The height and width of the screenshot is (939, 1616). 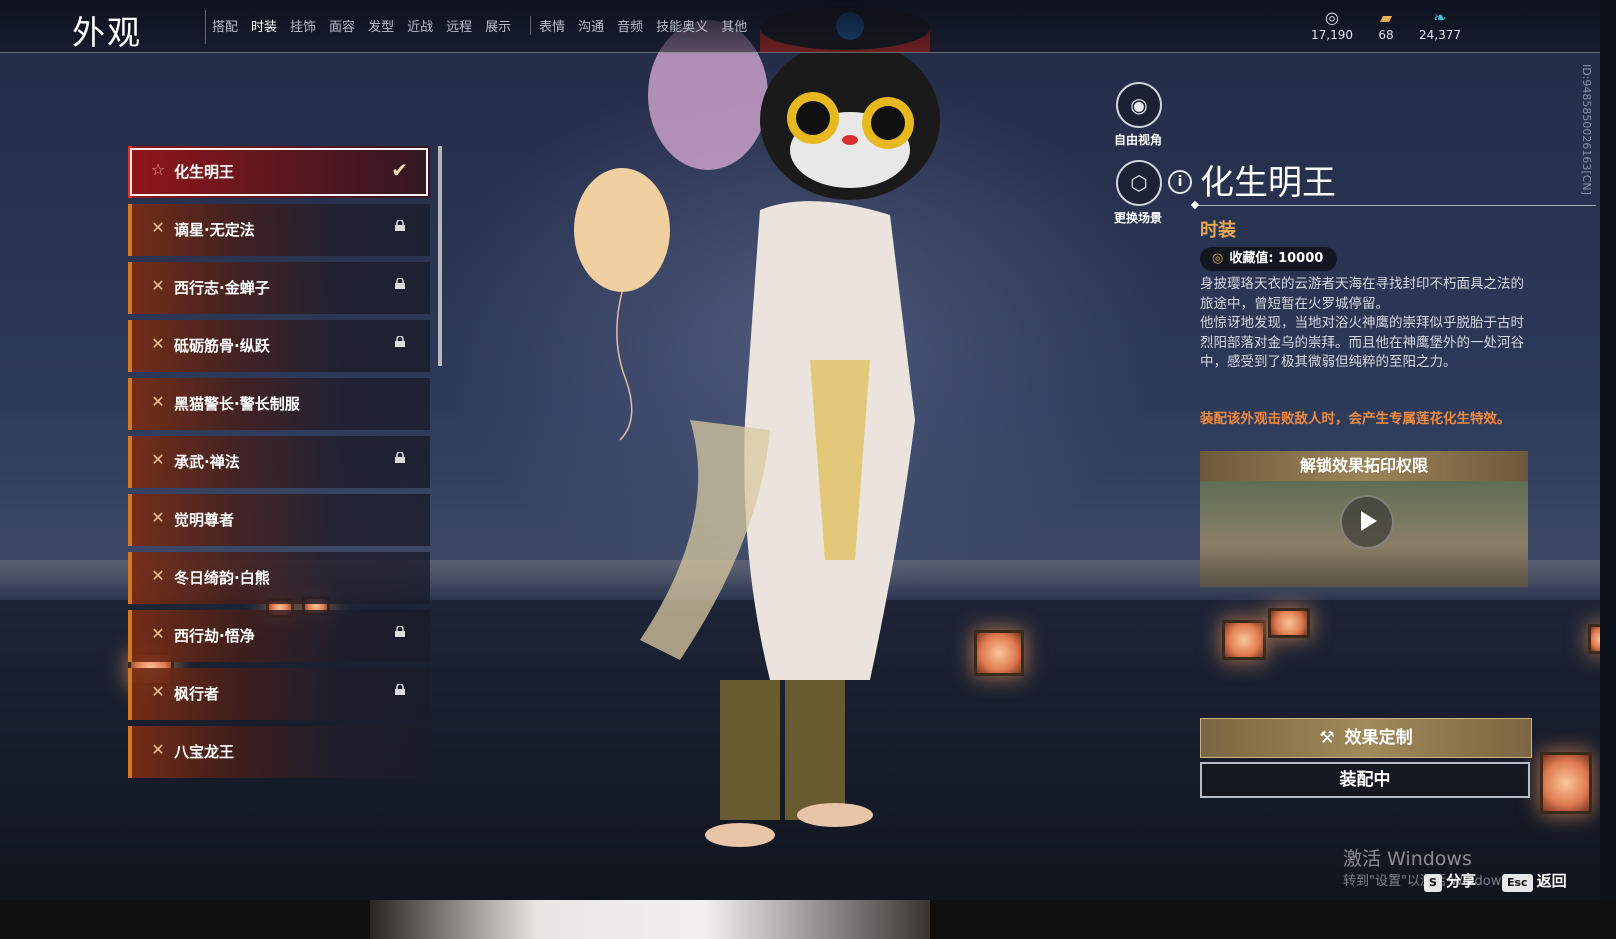 What do you see at coordinates (237, 404) in the screenshot?
I see `list-item-label: 黑猫警长·警长制服` at bounding box center [237, 404].